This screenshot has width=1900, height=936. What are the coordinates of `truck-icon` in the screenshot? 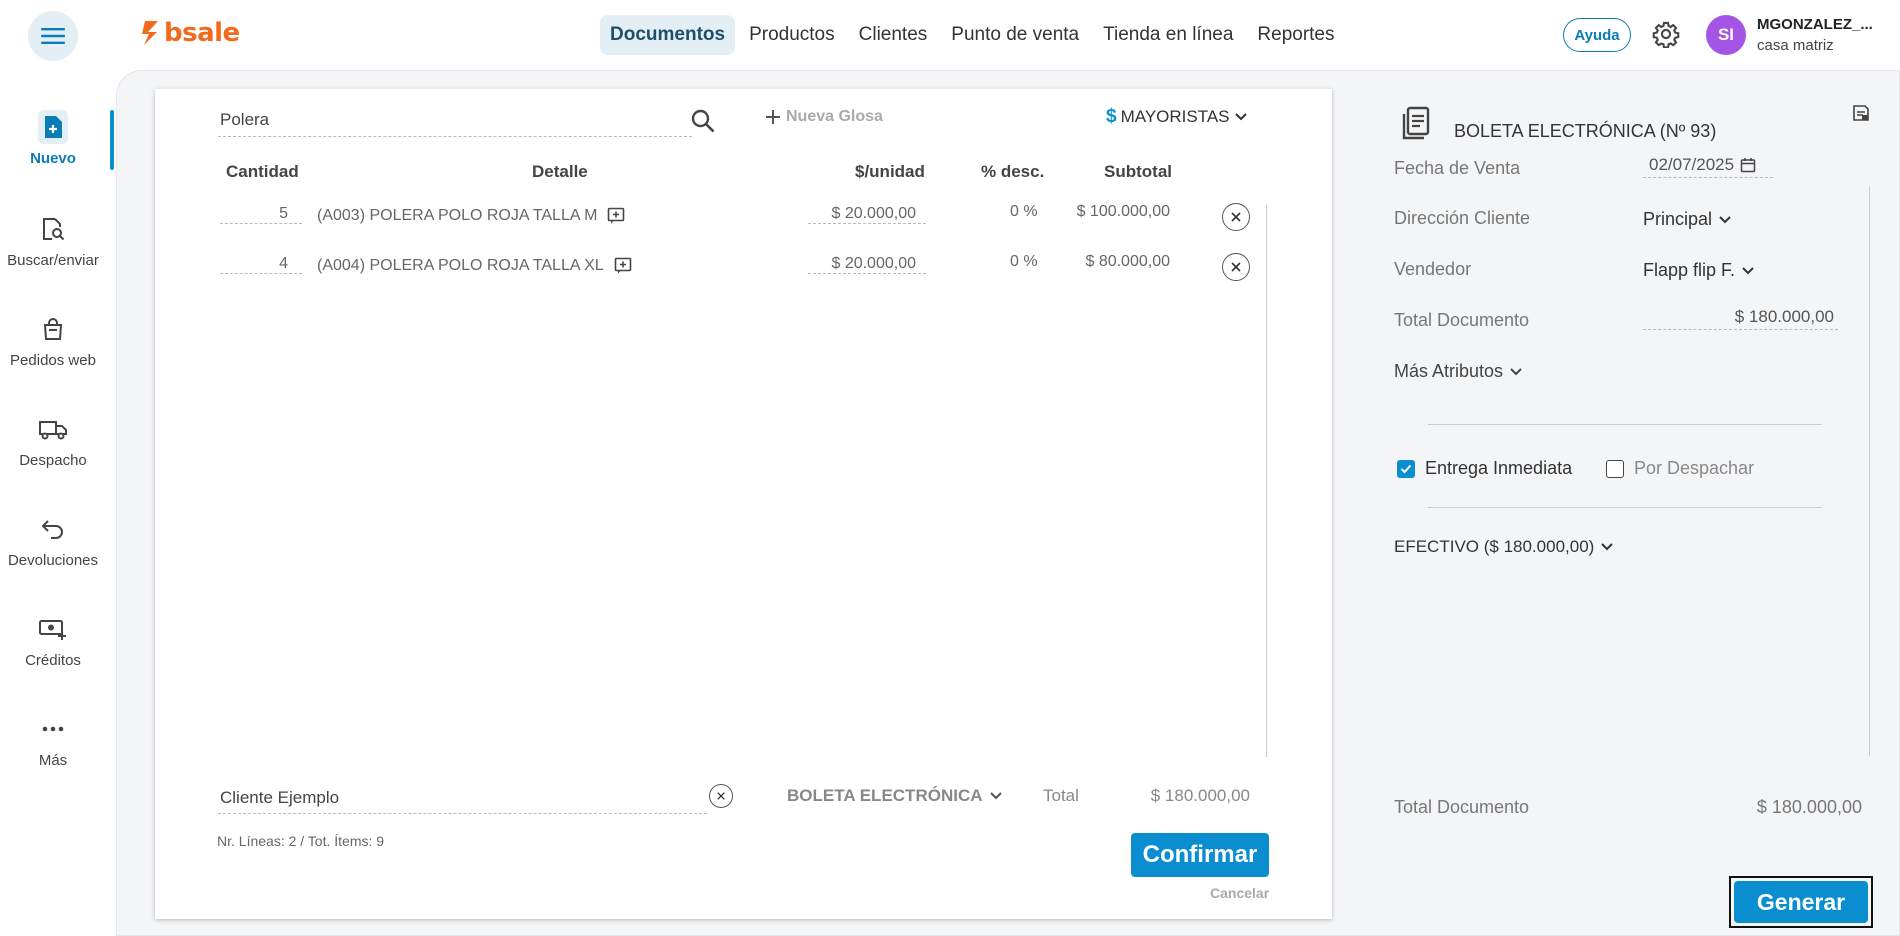 It's located at (53, 429).